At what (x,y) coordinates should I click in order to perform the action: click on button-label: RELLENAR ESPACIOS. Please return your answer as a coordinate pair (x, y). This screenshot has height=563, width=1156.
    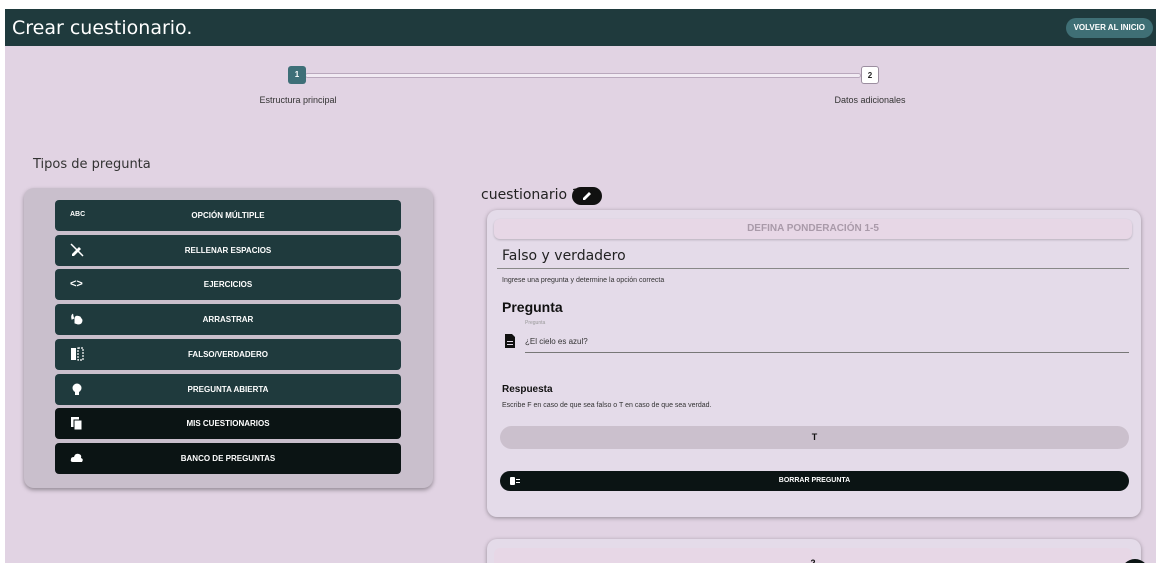
    Looking at the image, I should click on (228, 250).